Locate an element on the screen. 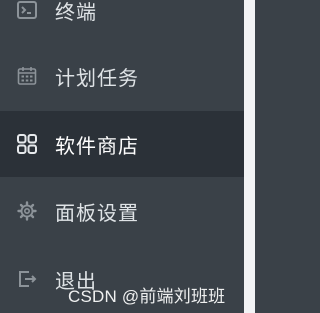  content-edge is located at coordinates (249, 156).